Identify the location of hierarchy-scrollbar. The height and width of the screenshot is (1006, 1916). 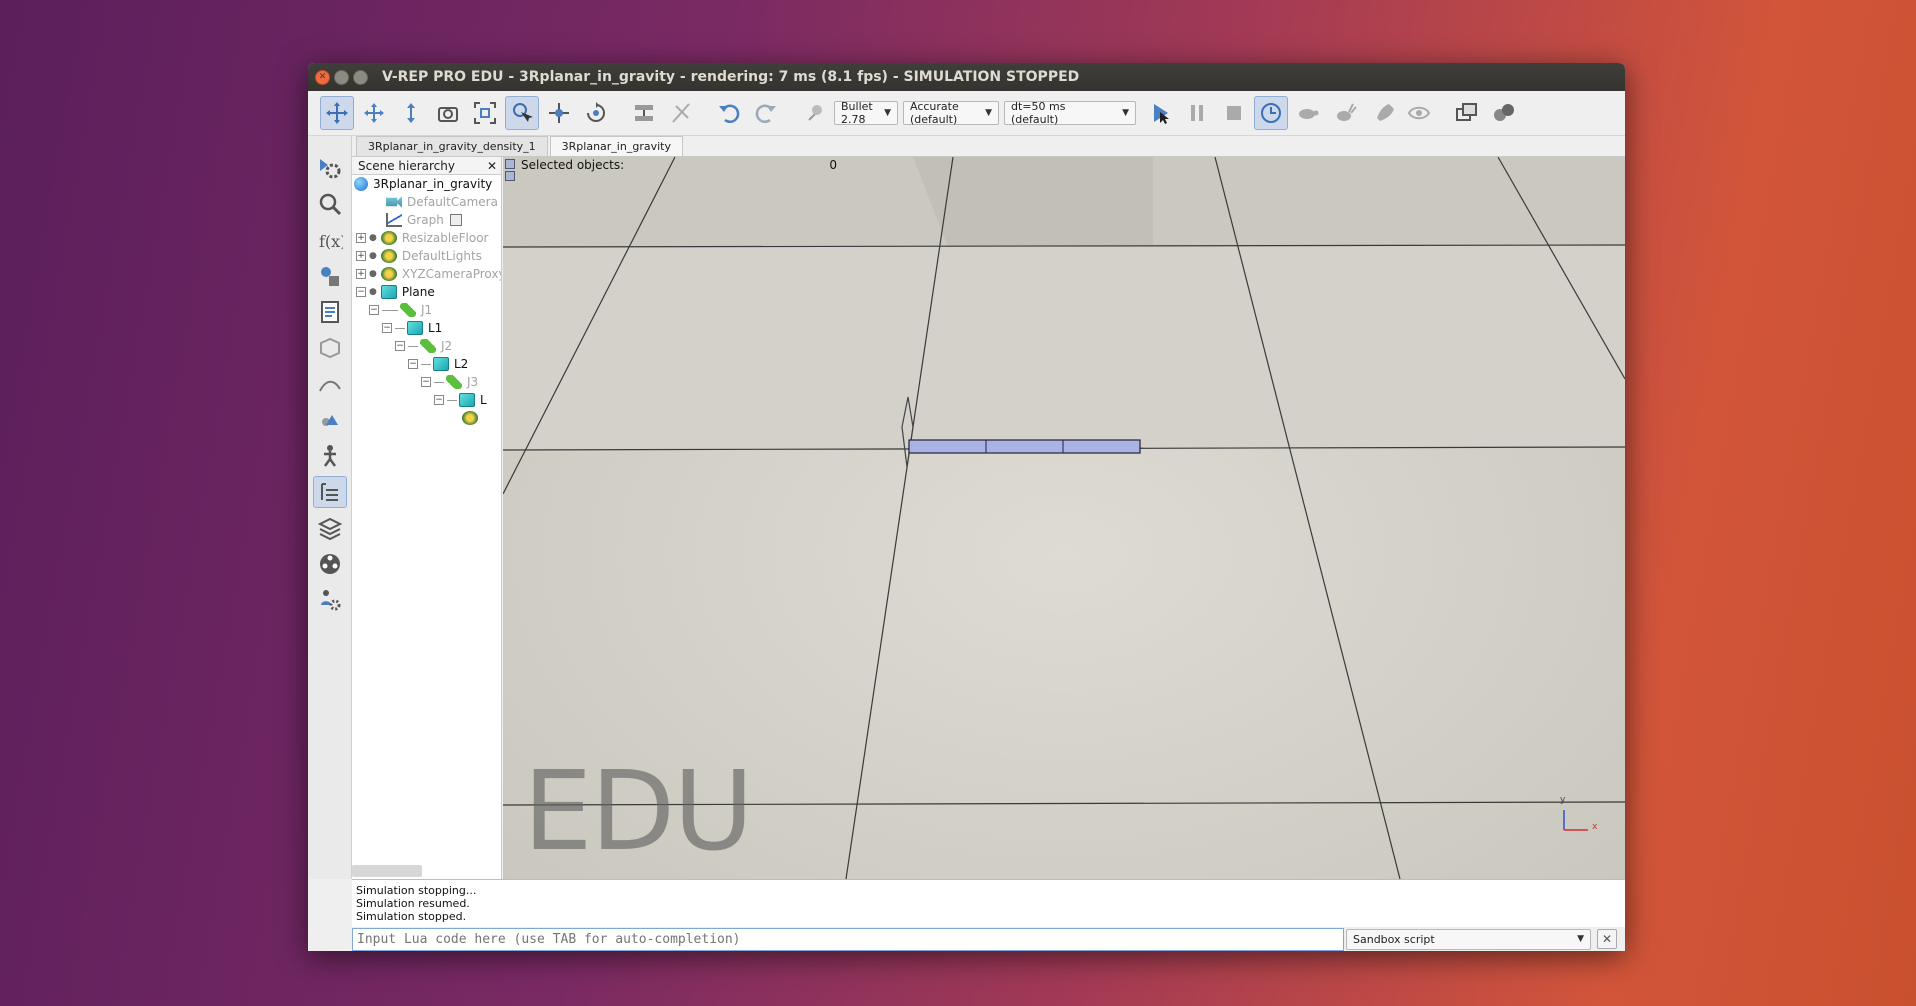
(387, 871).